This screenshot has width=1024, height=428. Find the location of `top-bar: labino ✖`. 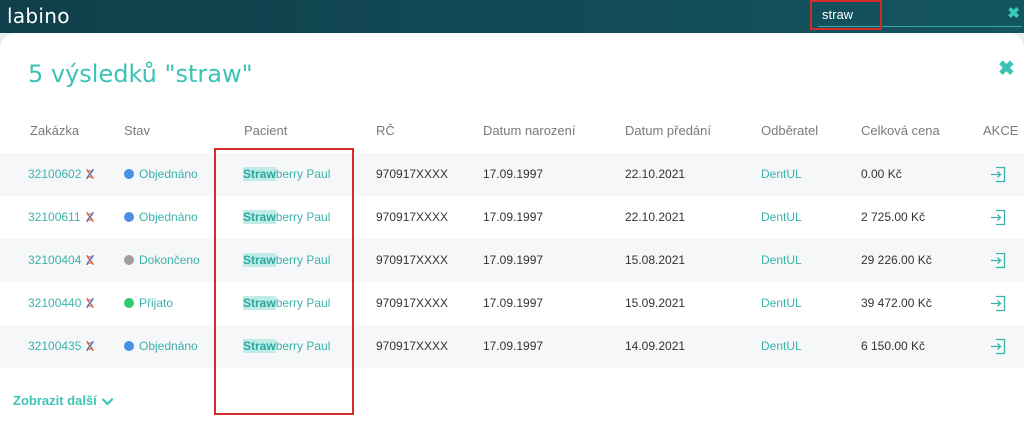

top-bar: labino ✖ is located at coordinates (512, 16).